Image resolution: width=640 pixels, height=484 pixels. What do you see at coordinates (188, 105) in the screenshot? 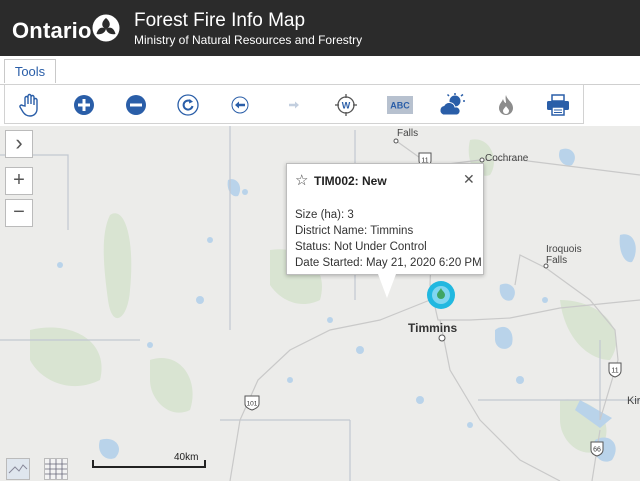
I see `refresh-icon` at bounding box center [188, 105].